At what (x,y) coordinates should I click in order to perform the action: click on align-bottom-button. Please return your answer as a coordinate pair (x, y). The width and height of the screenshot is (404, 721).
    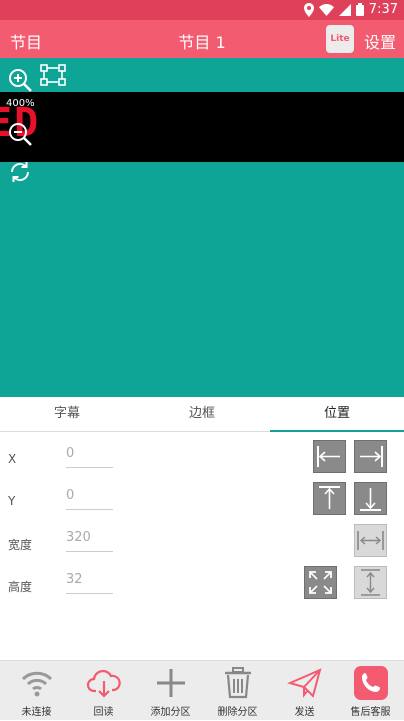
    Looking at the image, I should click on (370, 498).